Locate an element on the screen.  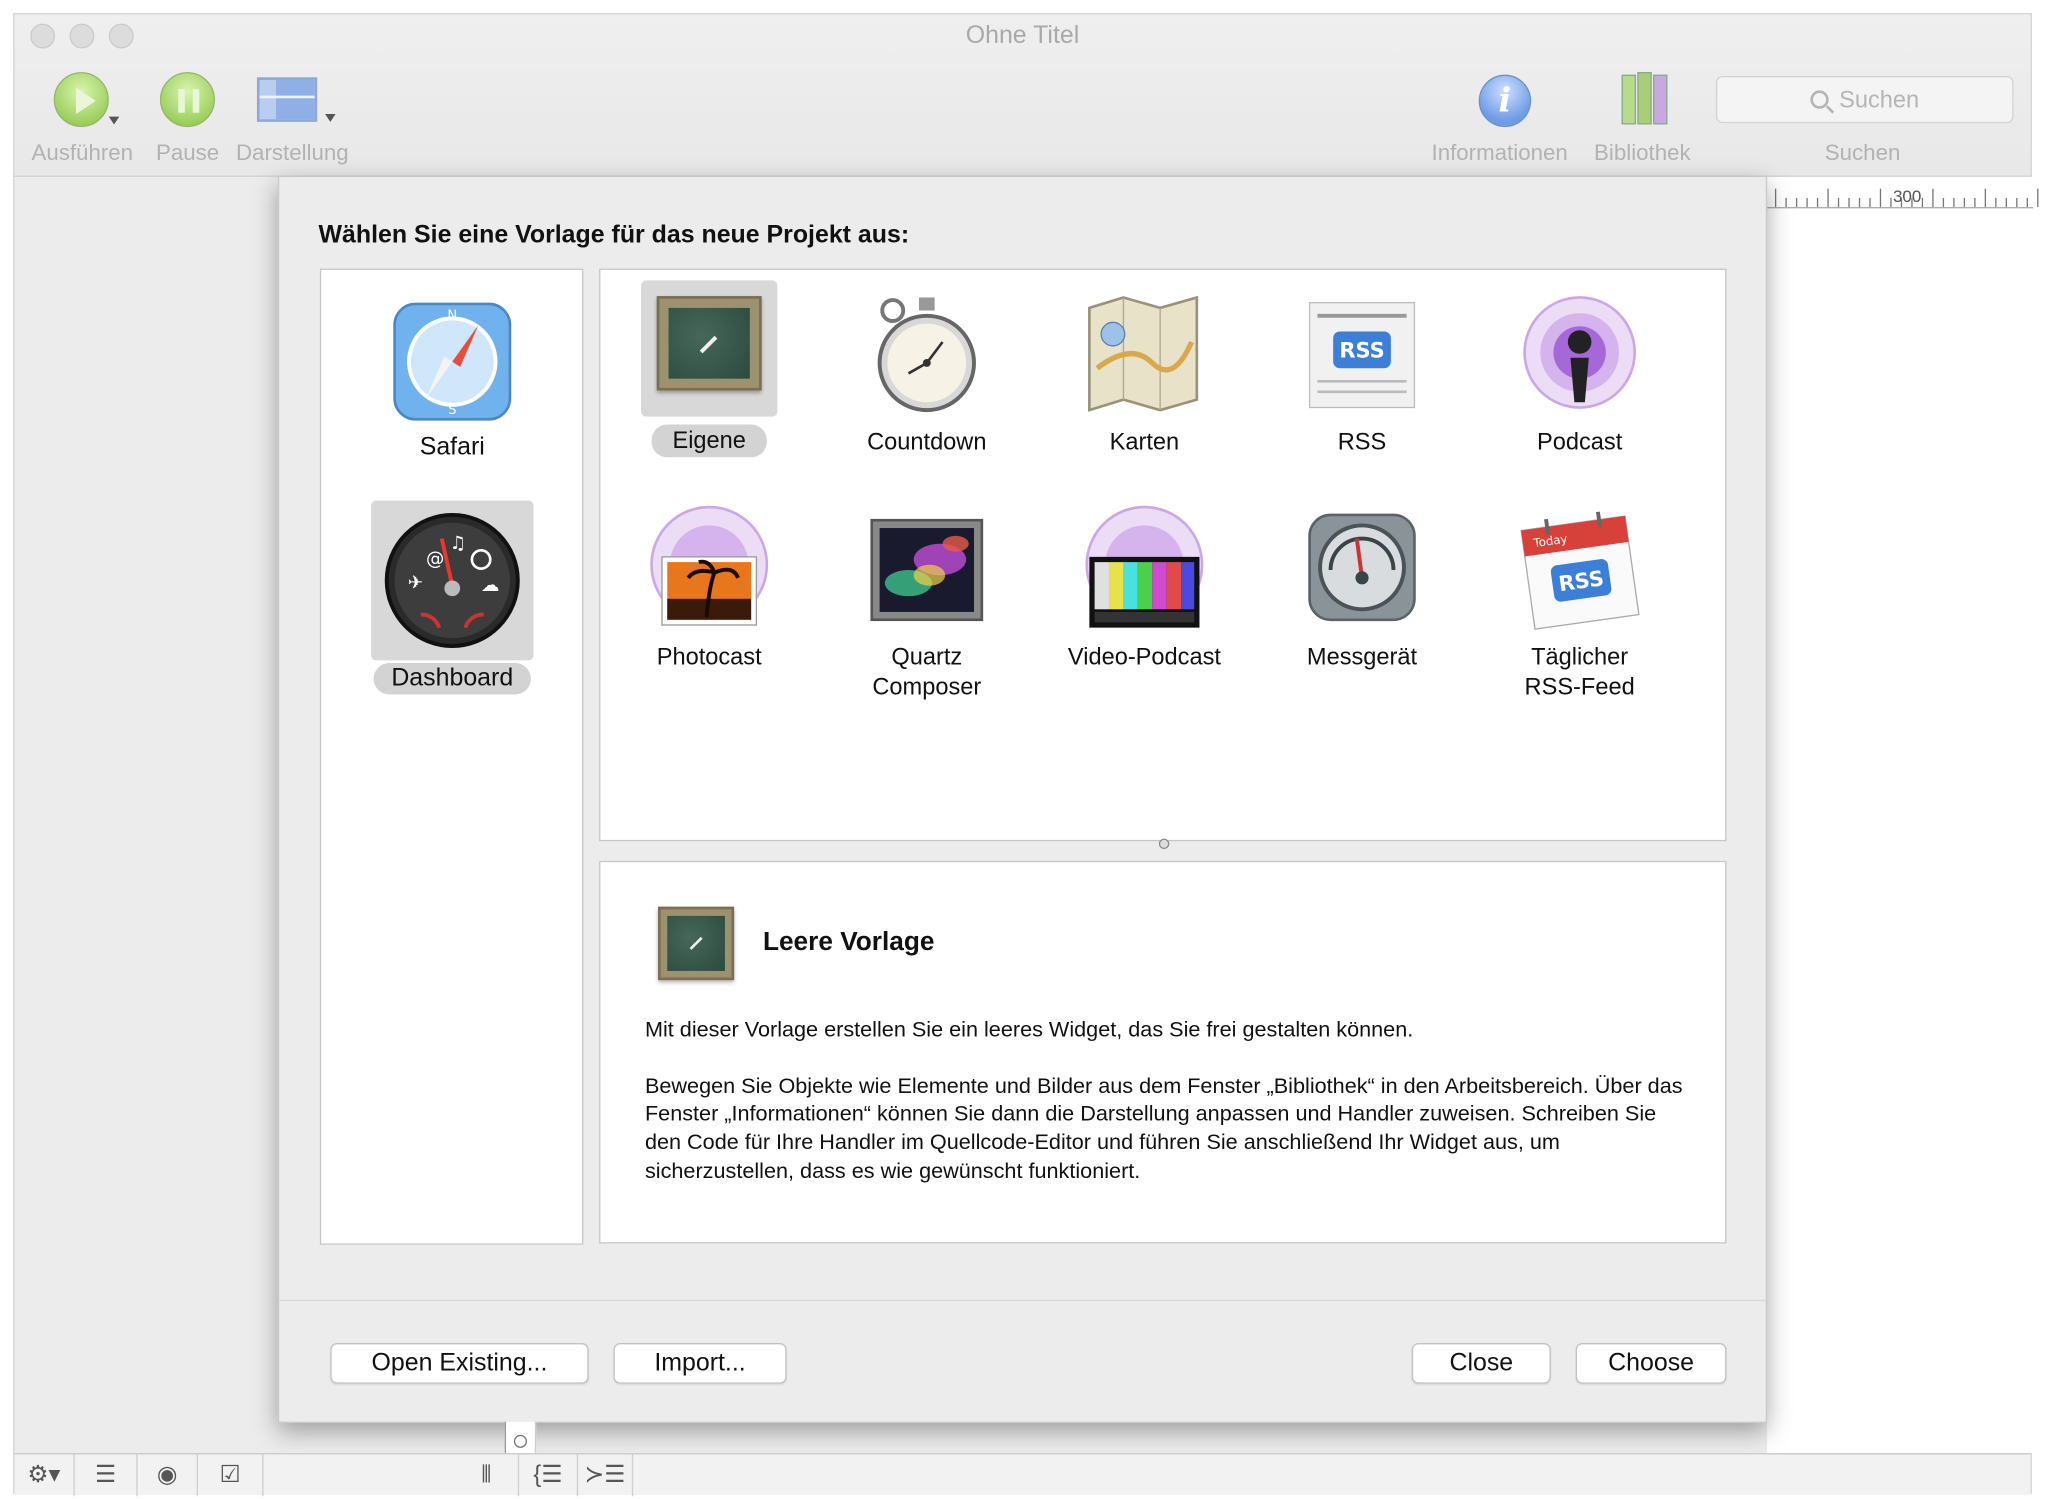
quartz-composer-icon is located at coordinates (927, 570).